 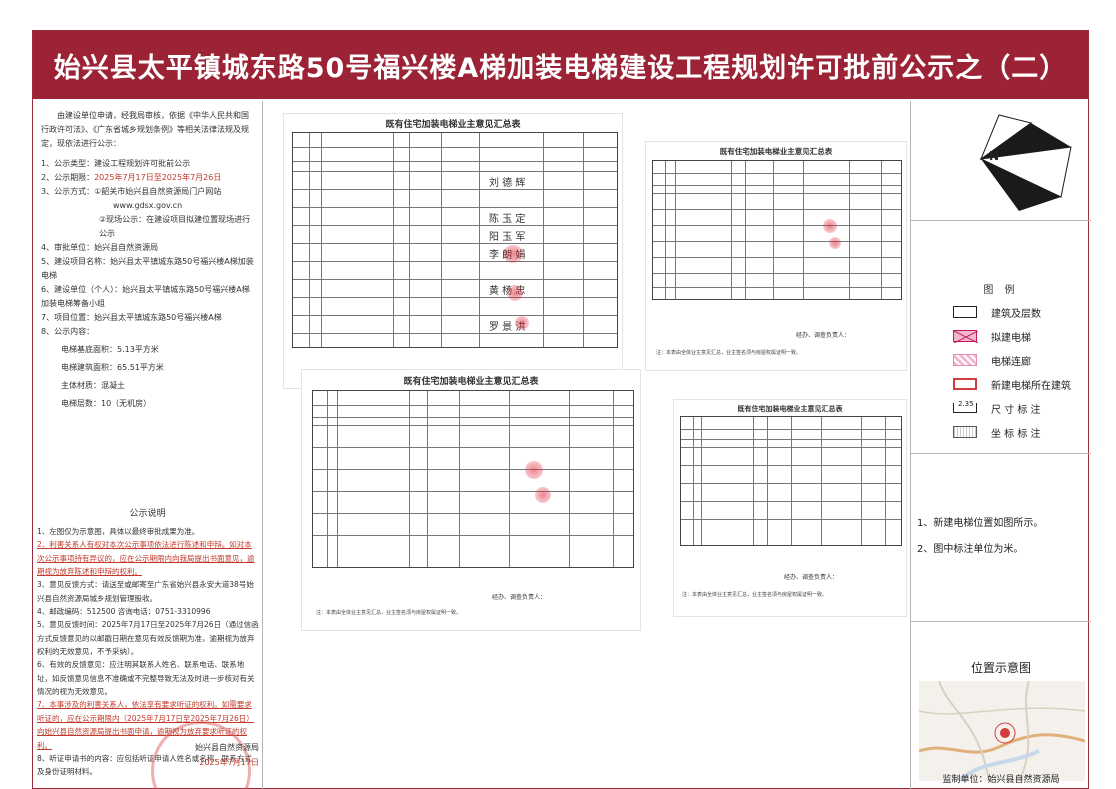 I want to click on coordinate-icon, so click(x=965, y=432).